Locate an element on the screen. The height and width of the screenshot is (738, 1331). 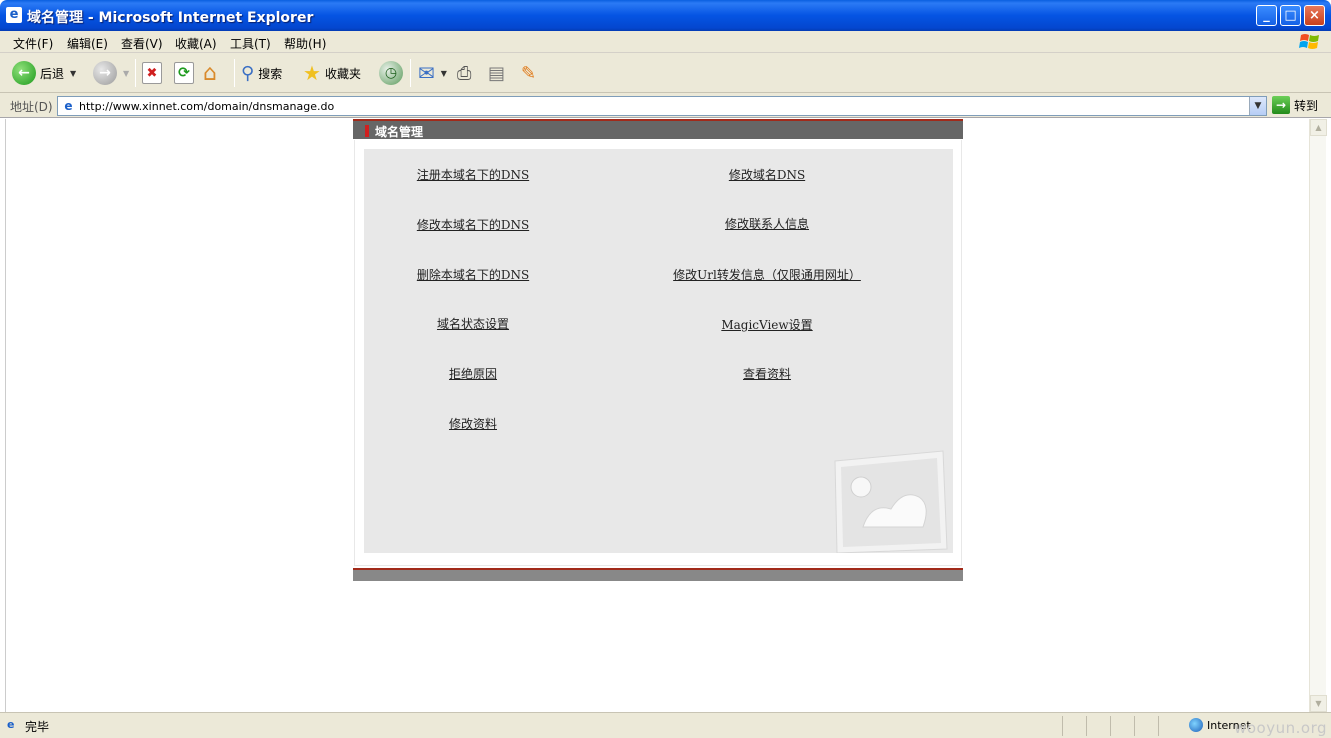
minimize-button: _ is located at coordinates (1266, 15).